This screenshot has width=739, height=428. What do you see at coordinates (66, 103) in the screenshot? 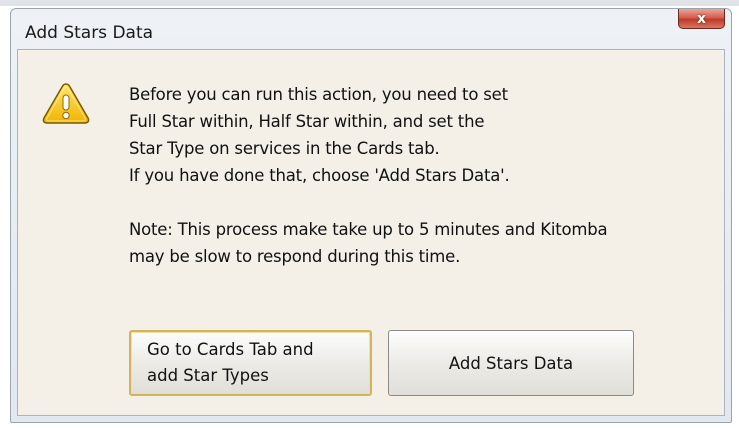
I see `warning-icon` at bounding box center [66, 103].